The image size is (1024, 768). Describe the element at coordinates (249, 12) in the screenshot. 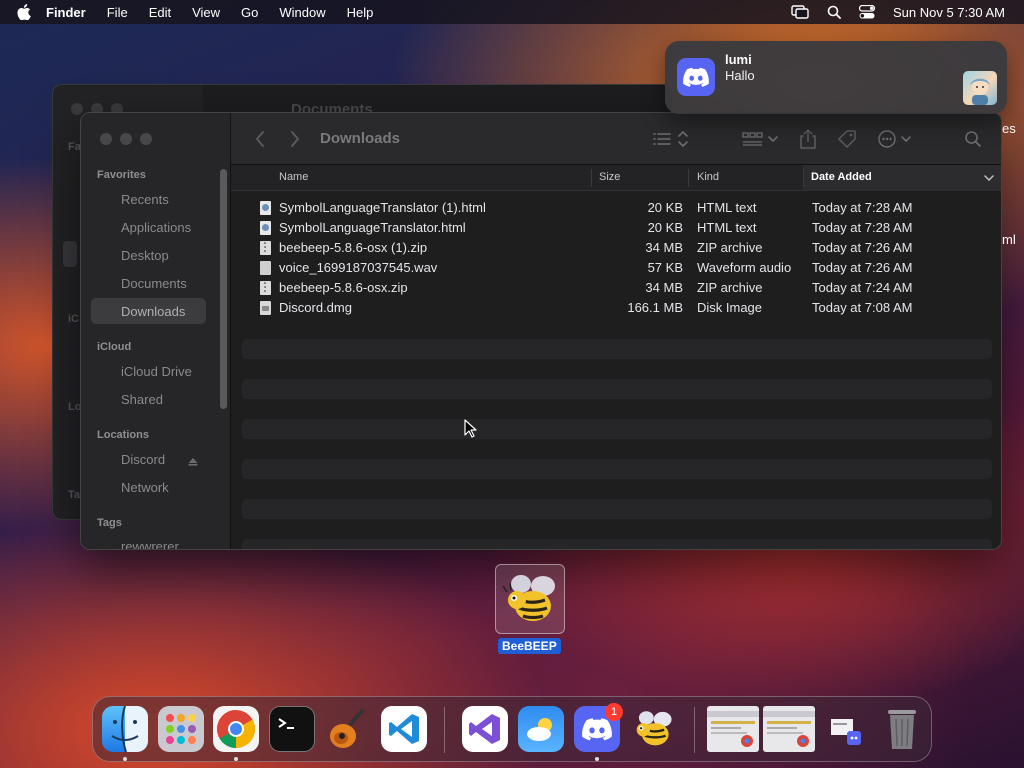

I see `menu-go: Go` at that location.